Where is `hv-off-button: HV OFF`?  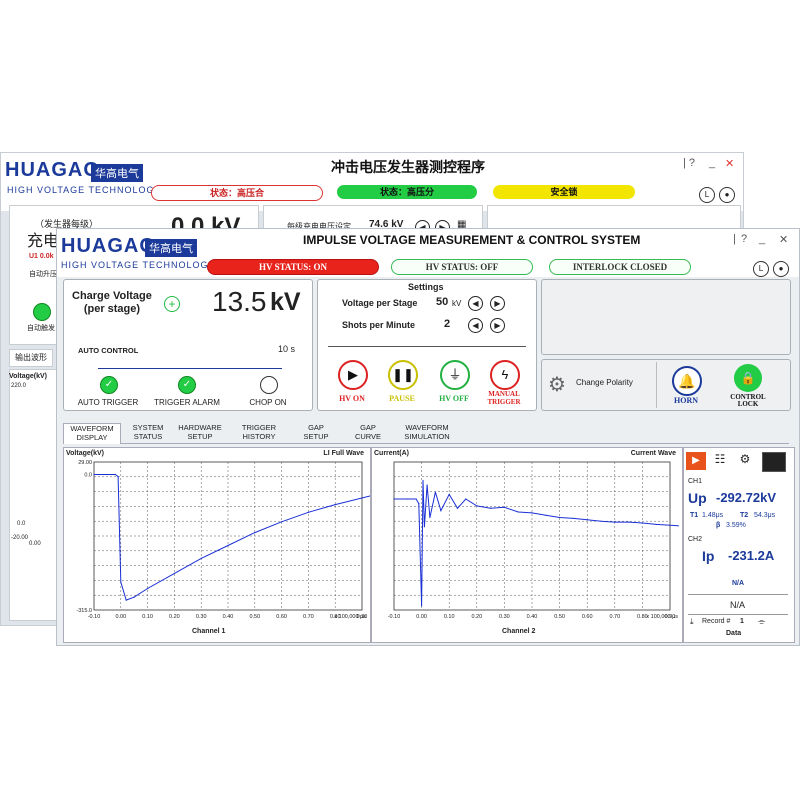 hv-off-button: HV OFF is located at coordinates (454, 398).